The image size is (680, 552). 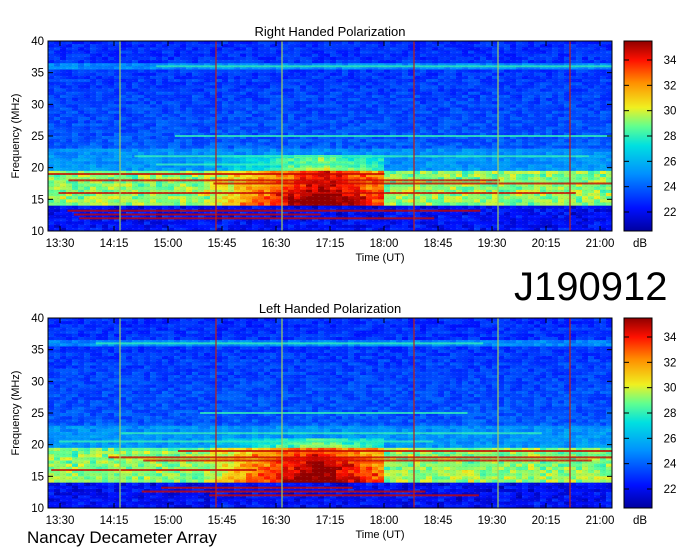 I want to click on panel-title: Left Handed Polarization, so click(x=330, y=308).